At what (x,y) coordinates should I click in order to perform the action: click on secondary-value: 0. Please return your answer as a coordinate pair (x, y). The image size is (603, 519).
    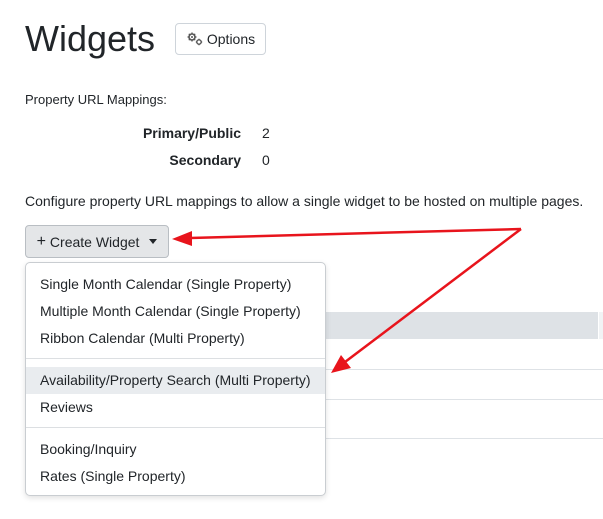
    Looking at the image, I should click on (266, 160).